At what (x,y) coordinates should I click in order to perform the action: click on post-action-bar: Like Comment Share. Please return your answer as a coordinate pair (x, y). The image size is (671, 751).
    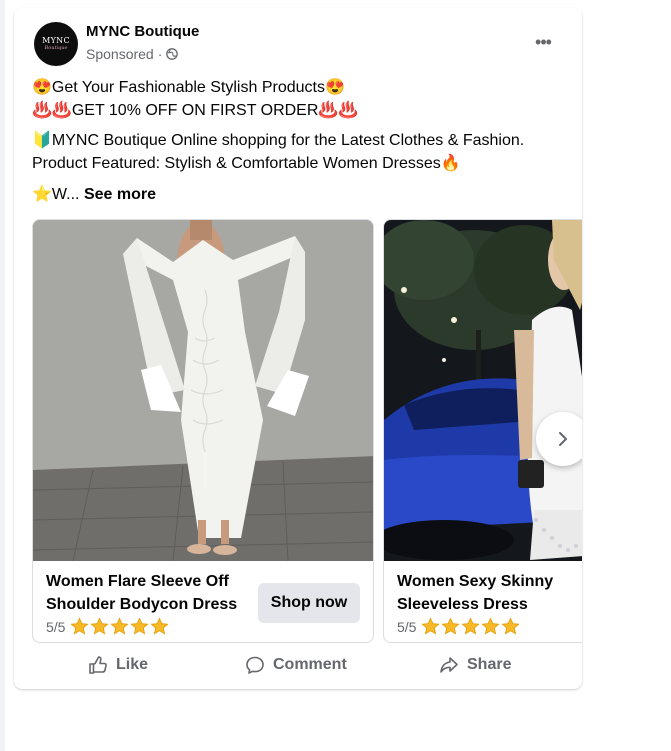
    Looking at the image, I should click on (298, 665).